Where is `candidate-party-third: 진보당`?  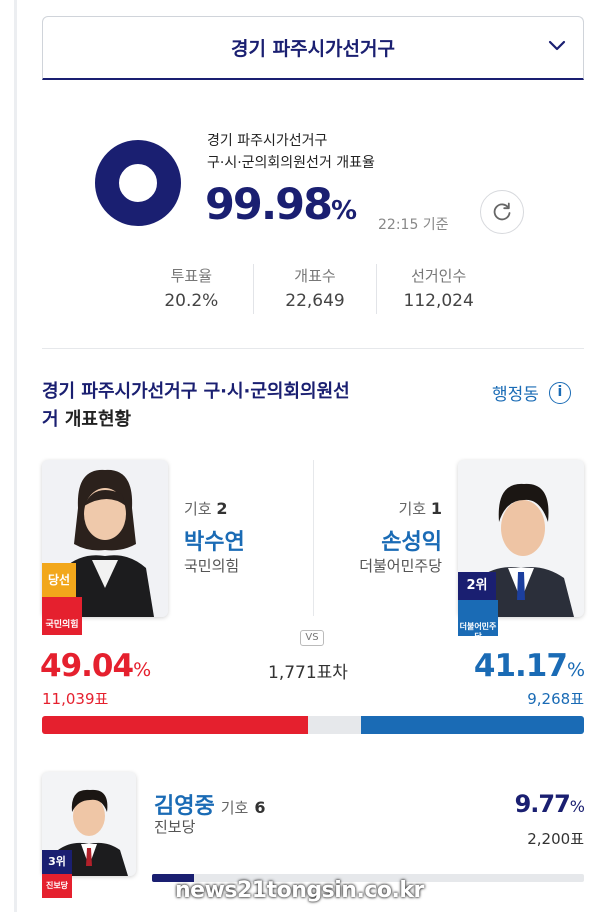 candidate-party-third: 진보당 is located at coordinates (175, 827).